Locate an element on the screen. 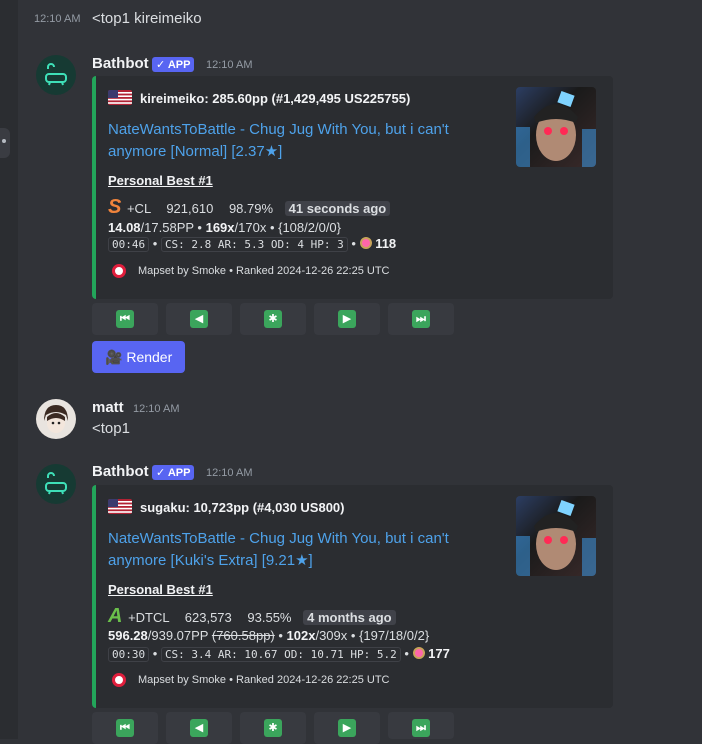 The width and height of the screenshot is (702, 744). mods: +DTCL is located at coordinates (149, 617).